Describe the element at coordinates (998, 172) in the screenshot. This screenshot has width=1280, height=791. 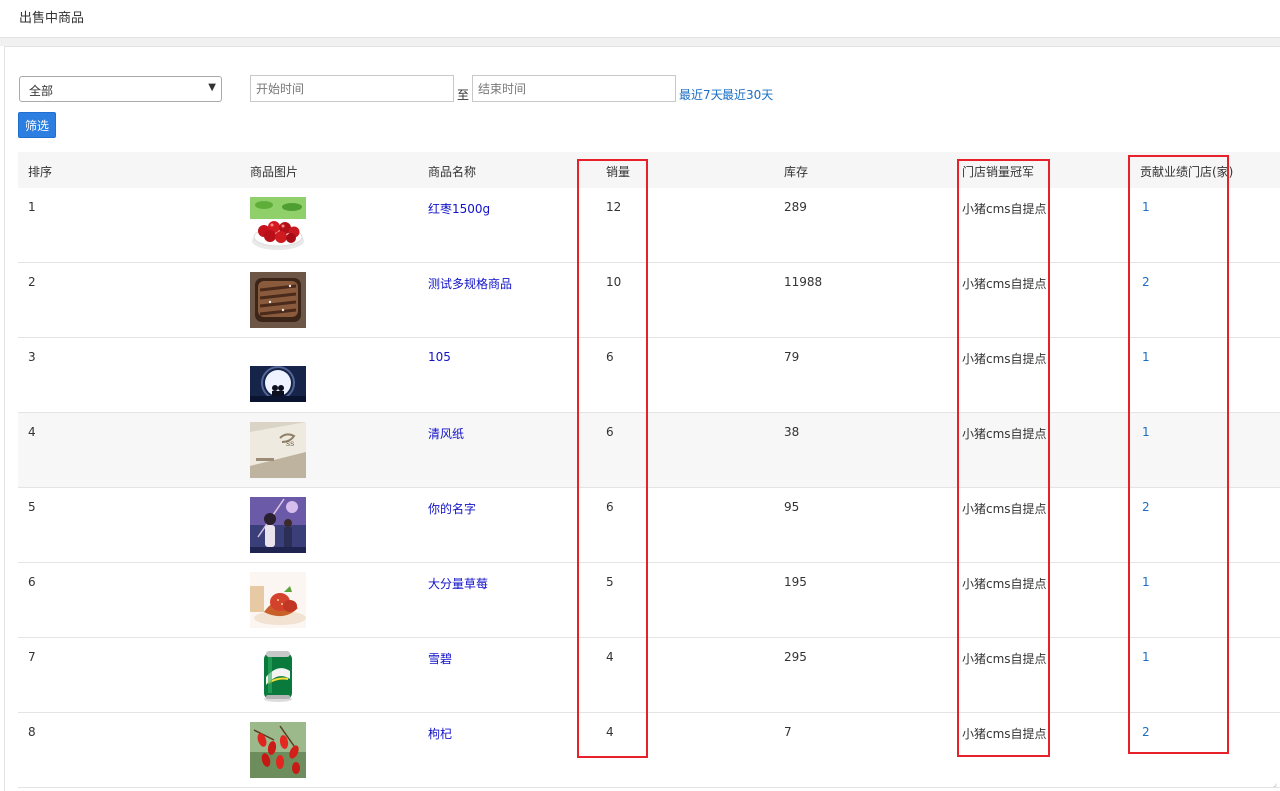
I see `header-champion-store: 门店销量冠军` at that location.